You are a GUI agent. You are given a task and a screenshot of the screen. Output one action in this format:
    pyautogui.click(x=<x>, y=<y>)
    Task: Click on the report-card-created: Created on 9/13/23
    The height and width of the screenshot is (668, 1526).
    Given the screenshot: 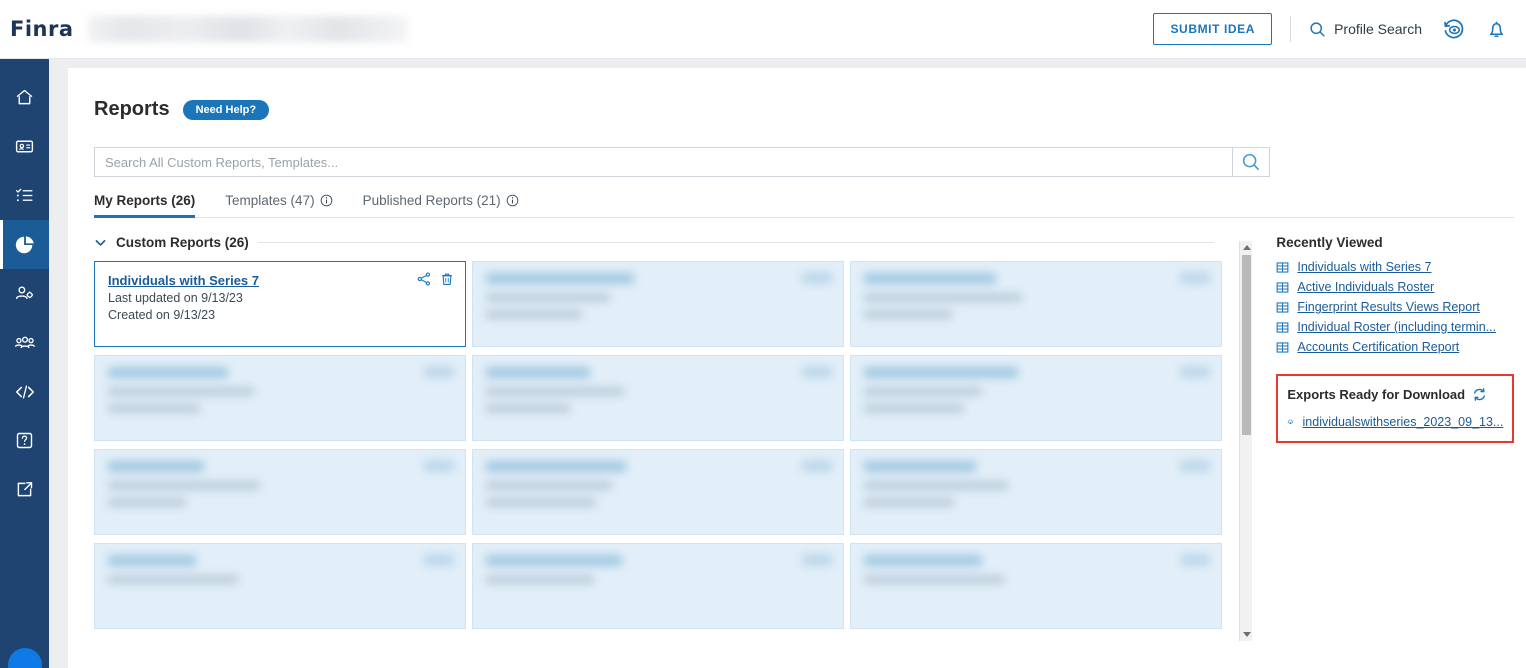 What is the action you would take?
    pyautogui.click(x=162, y=315)
    